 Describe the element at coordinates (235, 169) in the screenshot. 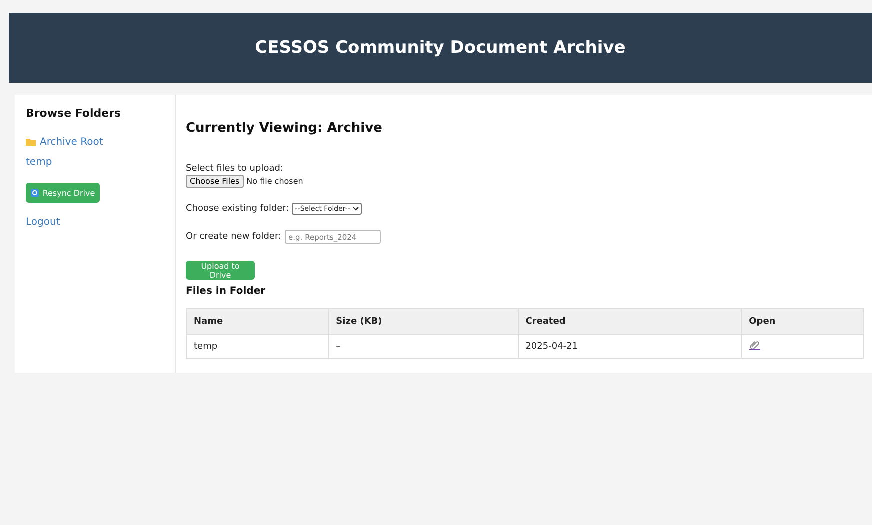

I see `upload-label: Select files to upload:` at that location.